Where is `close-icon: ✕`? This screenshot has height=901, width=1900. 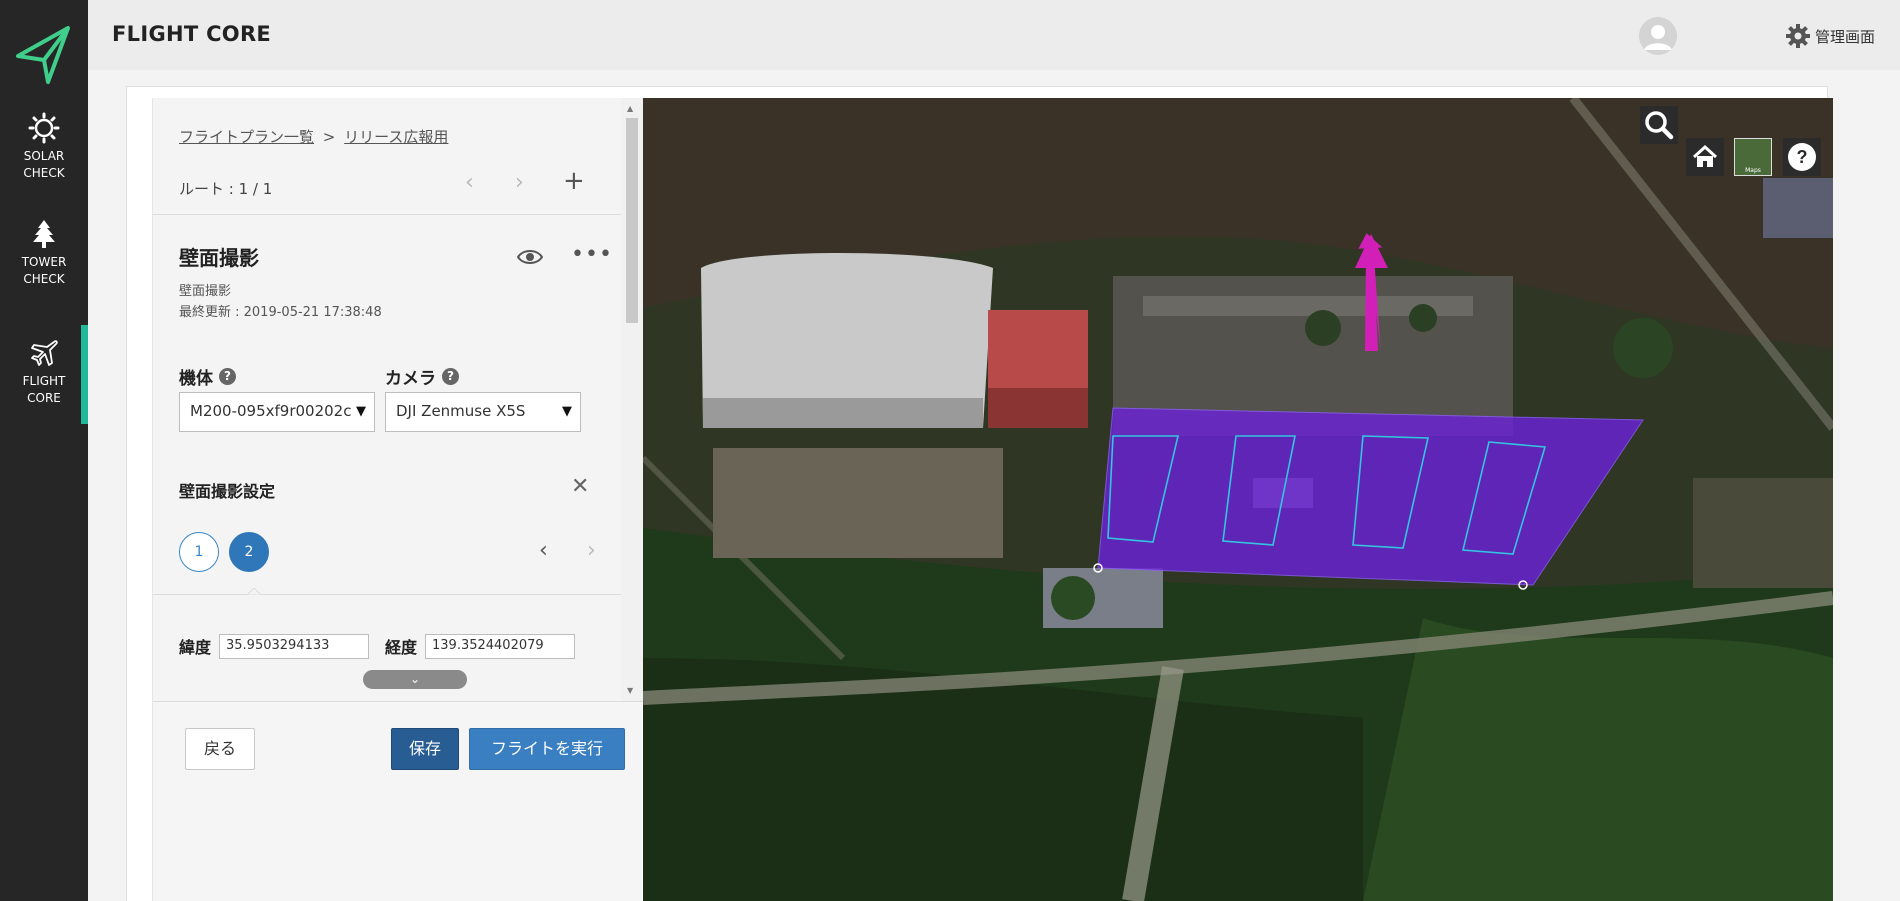 close-icon: ✕ is located at coordinates (580, 486).